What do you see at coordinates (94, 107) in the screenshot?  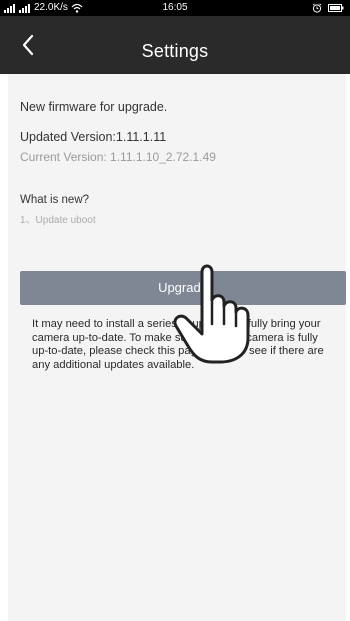 I see `firmware-heading: New firmware for upgrade.` at bounding box center [94, 107].